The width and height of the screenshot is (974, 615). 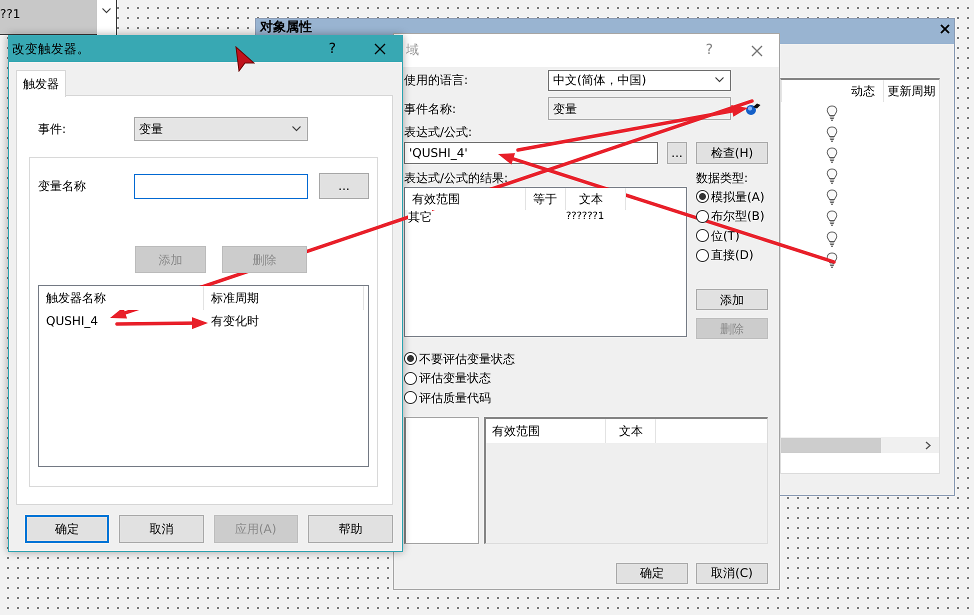 I want to click on expression-field: 'QUSHI_4', so click(x=531, y=153).